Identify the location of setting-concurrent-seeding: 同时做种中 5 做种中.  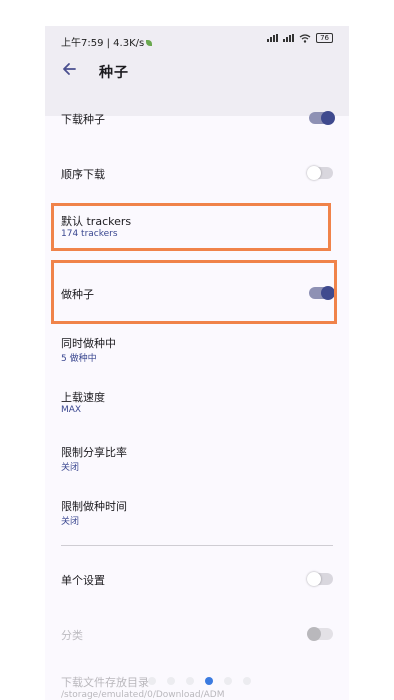
(197, 351).